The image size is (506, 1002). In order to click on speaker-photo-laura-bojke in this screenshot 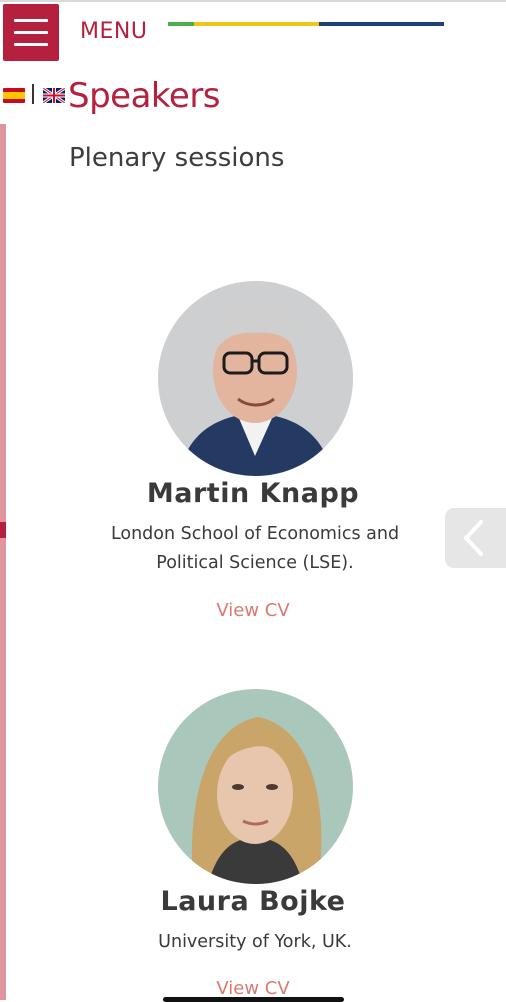, I will do `click(255, 786)`.